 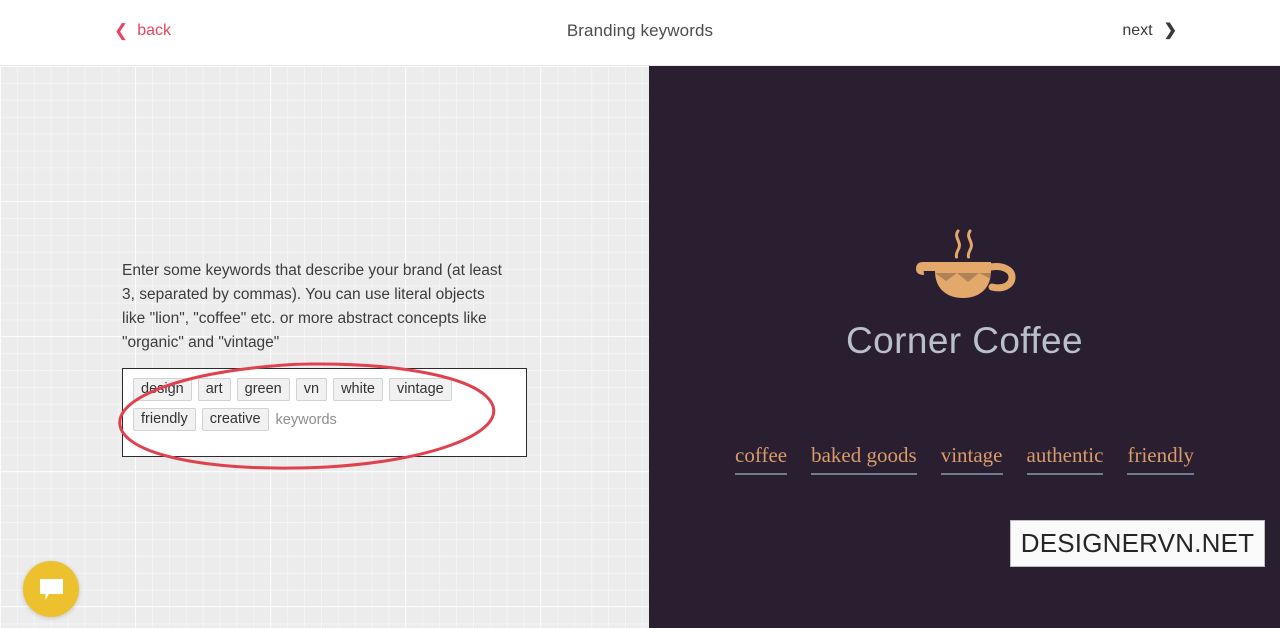 What do you see at coordinates (964, 340) in the screenshot?
I see `brand-name: Corner Coffee` at bounding box center [964, 340].